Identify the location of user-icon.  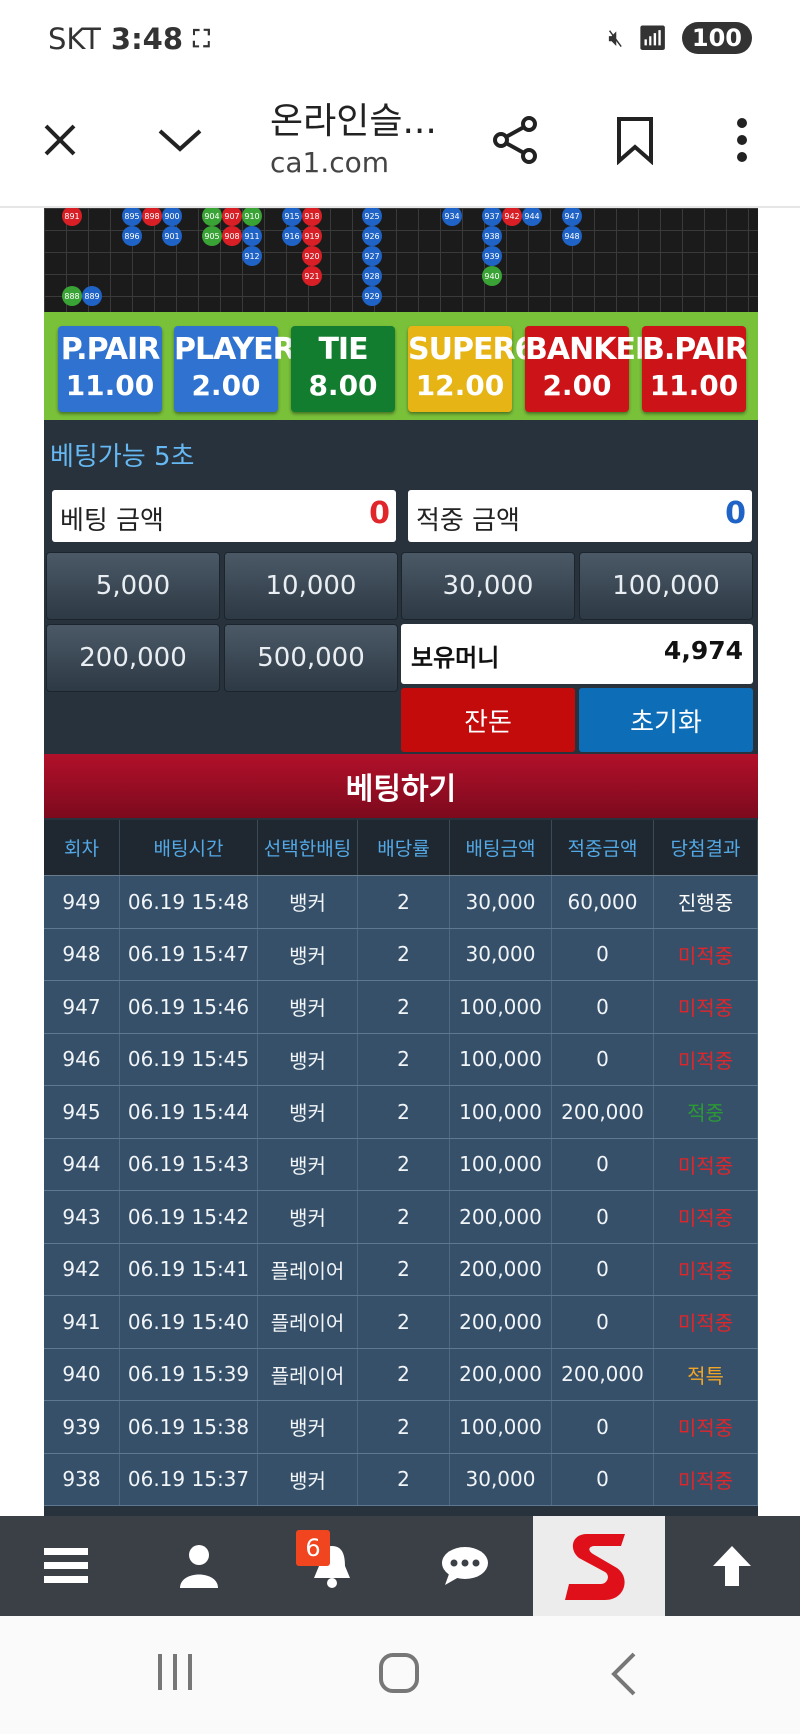
(199, 1566).